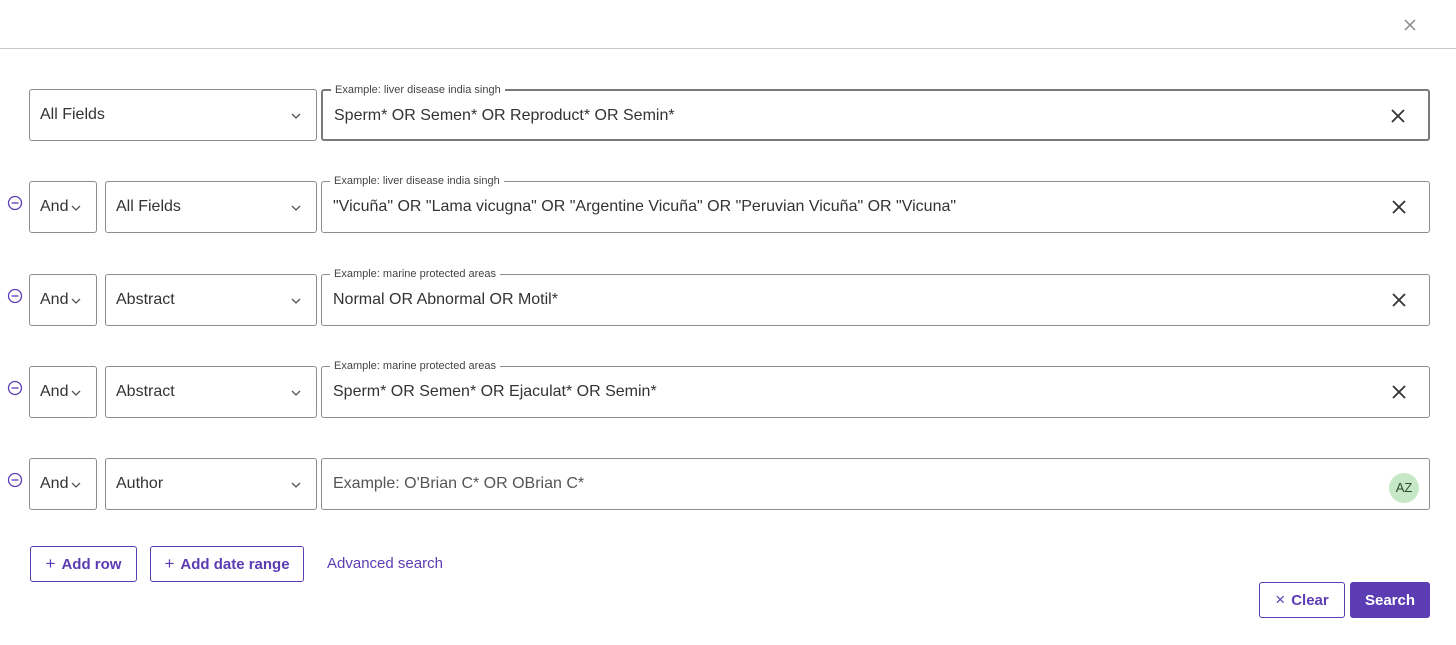 The width and height of the screenshot is (1456, 645). Describe the element at coordinates (1404, 488) in the screenshot. I see `author-lookup-icon: AZ` at that location.